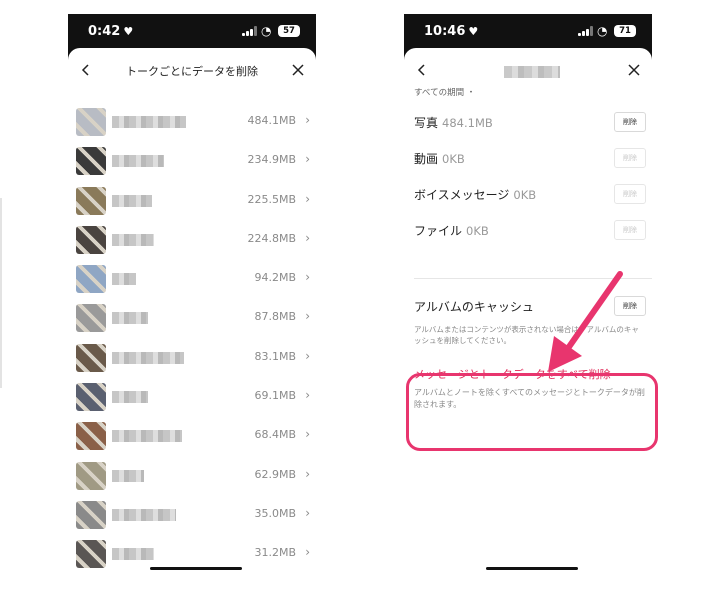  I want to click on page-title: トークごとにデータを削除, so click(192, 71).